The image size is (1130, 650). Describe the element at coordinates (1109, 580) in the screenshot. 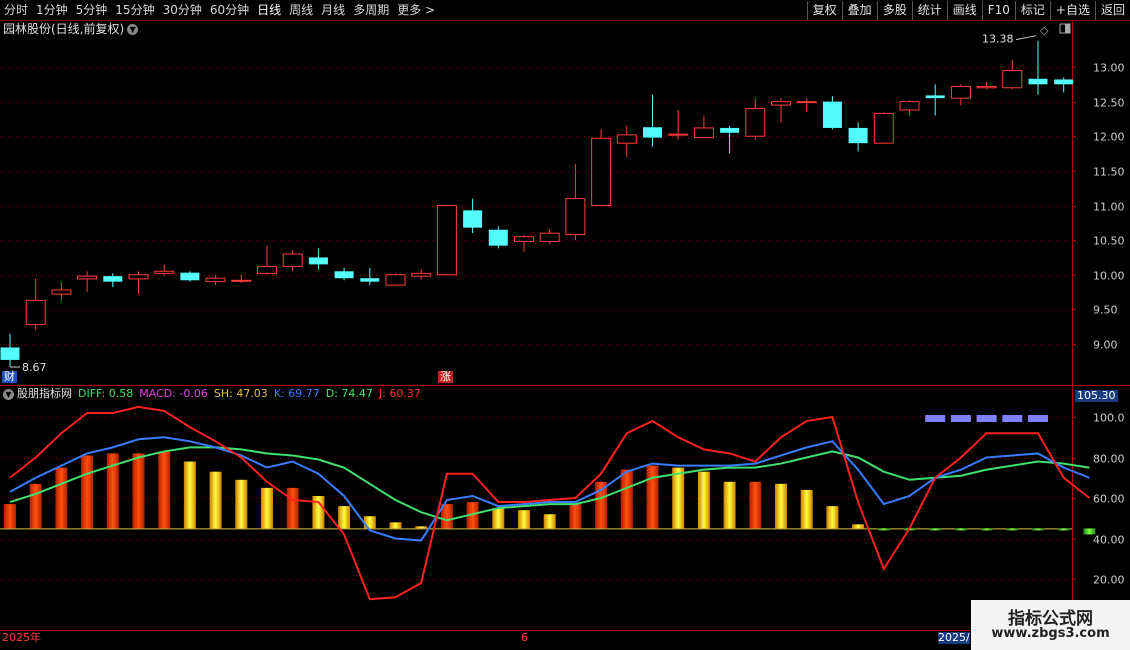

I see `indicator-tick-label: 20.00` at that location.